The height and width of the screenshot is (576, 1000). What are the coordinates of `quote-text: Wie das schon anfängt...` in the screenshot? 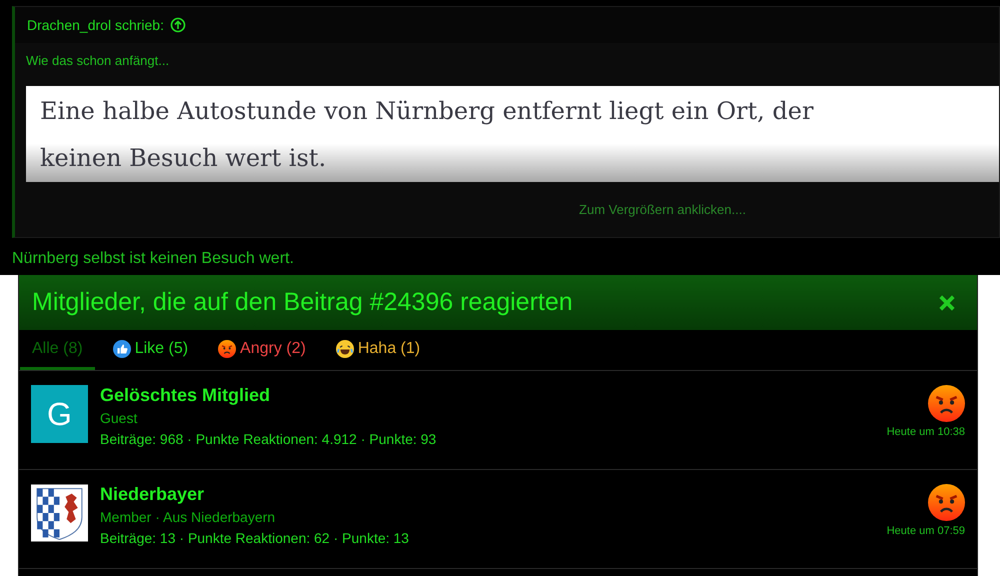 It's located at (98, 60).